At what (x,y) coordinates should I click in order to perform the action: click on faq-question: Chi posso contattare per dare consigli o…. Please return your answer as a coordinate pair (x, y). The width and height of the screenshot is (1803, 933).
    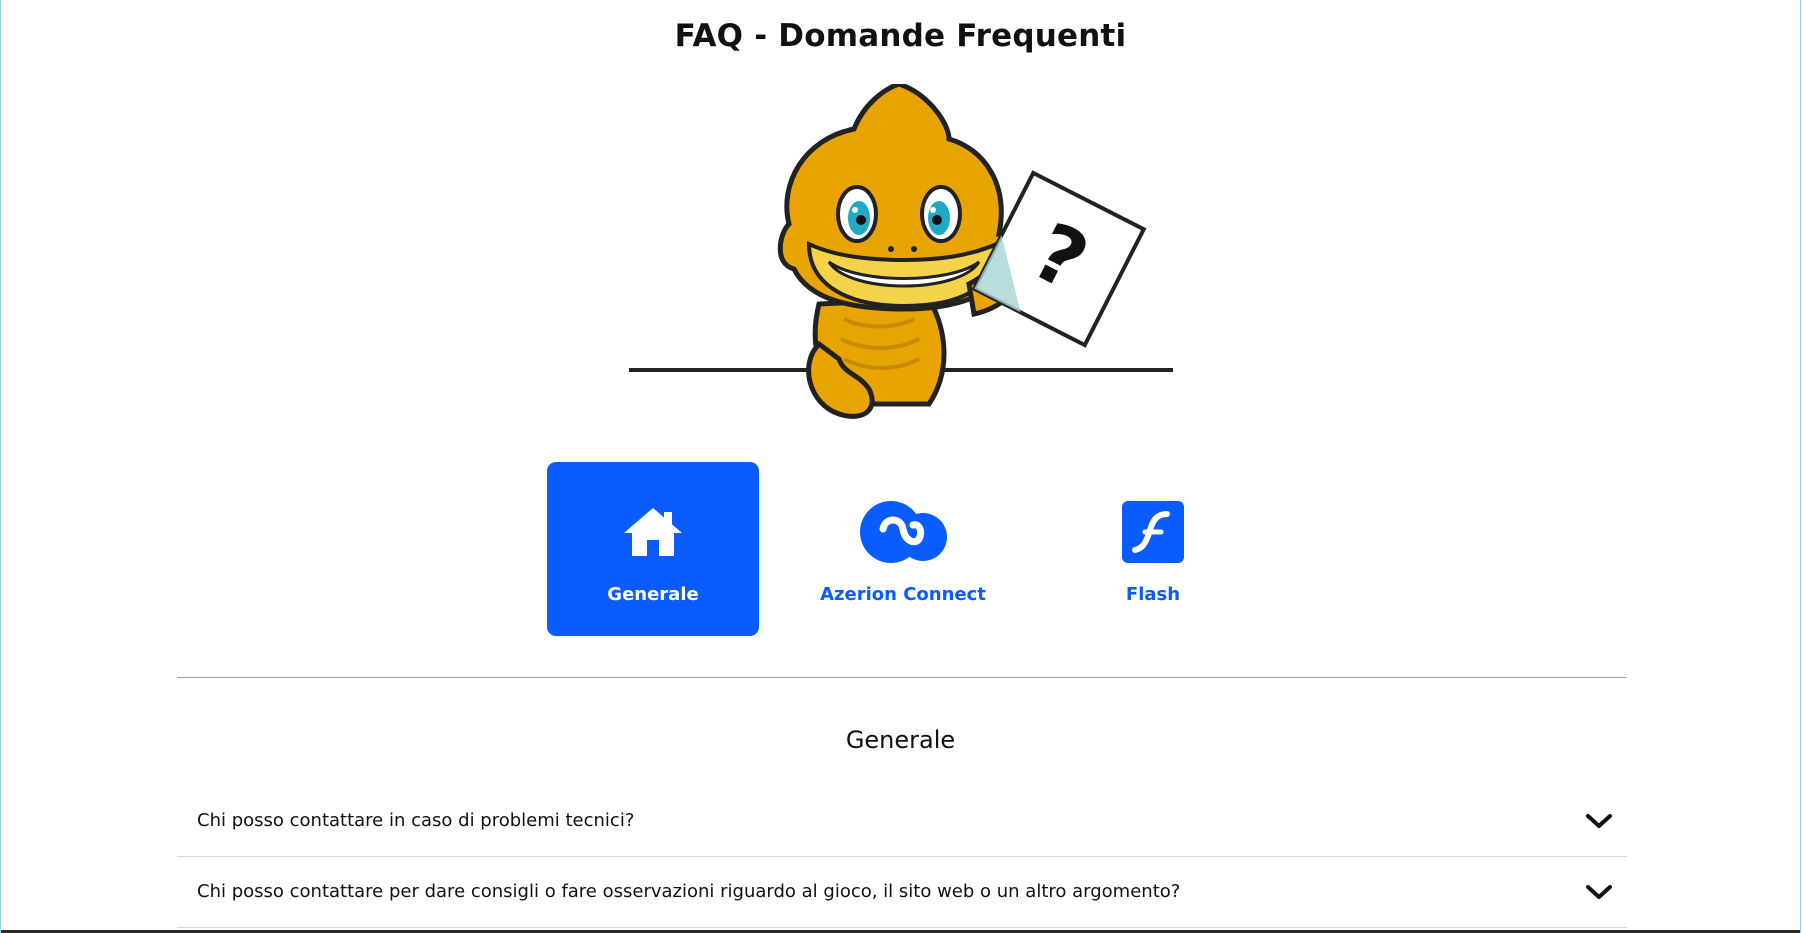
    Looking at the image, I should click on (689, 891).